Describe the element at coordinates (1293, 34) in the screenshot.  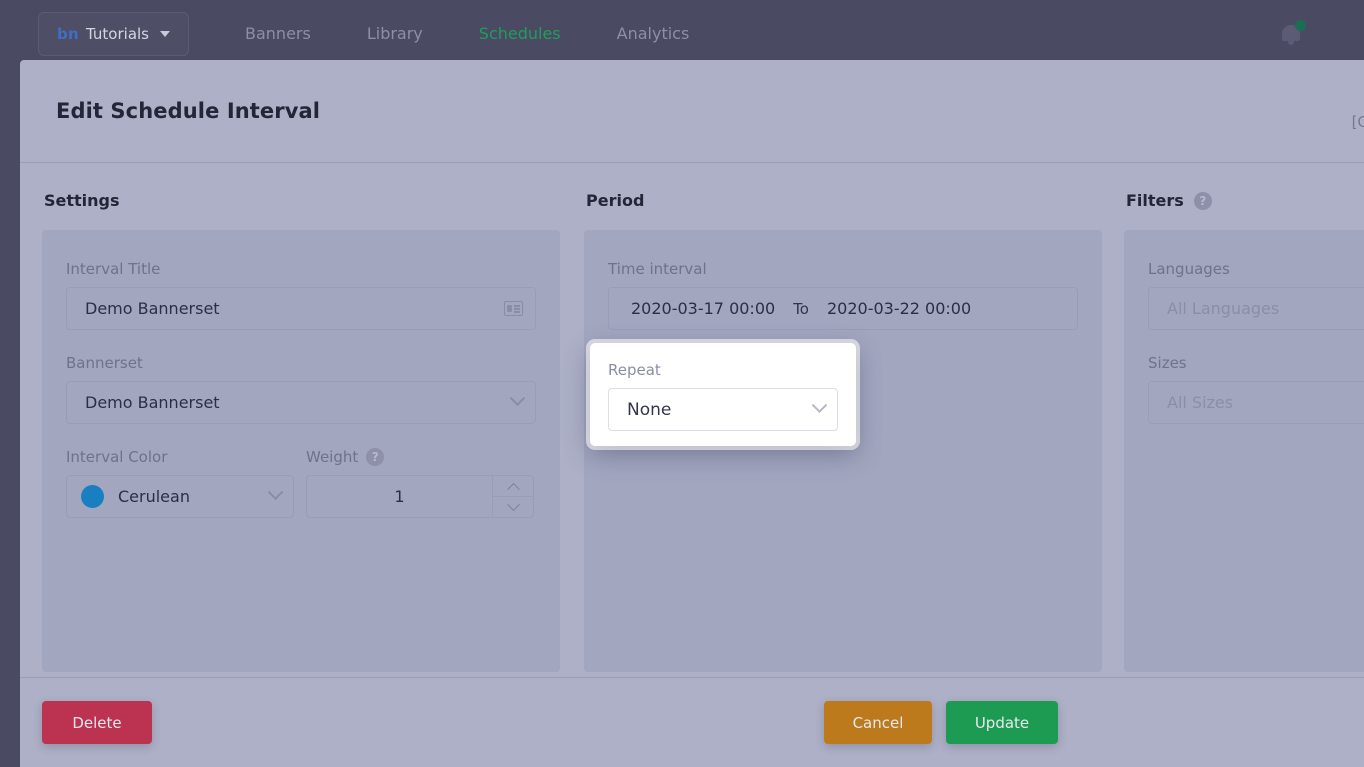
I see `notifications-button` at that location.